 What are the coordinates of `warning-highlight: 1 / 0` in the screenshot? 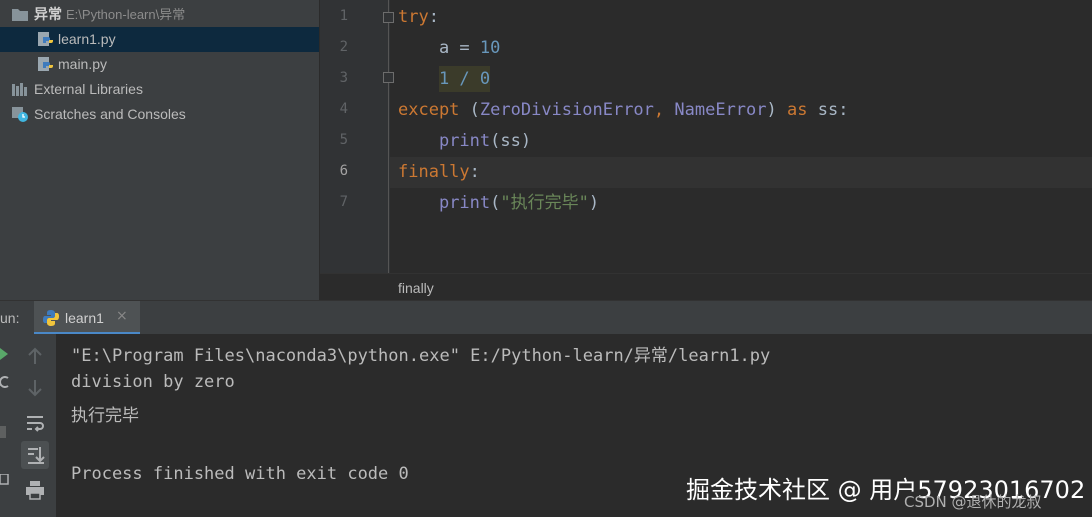 It's located at (464, 79).